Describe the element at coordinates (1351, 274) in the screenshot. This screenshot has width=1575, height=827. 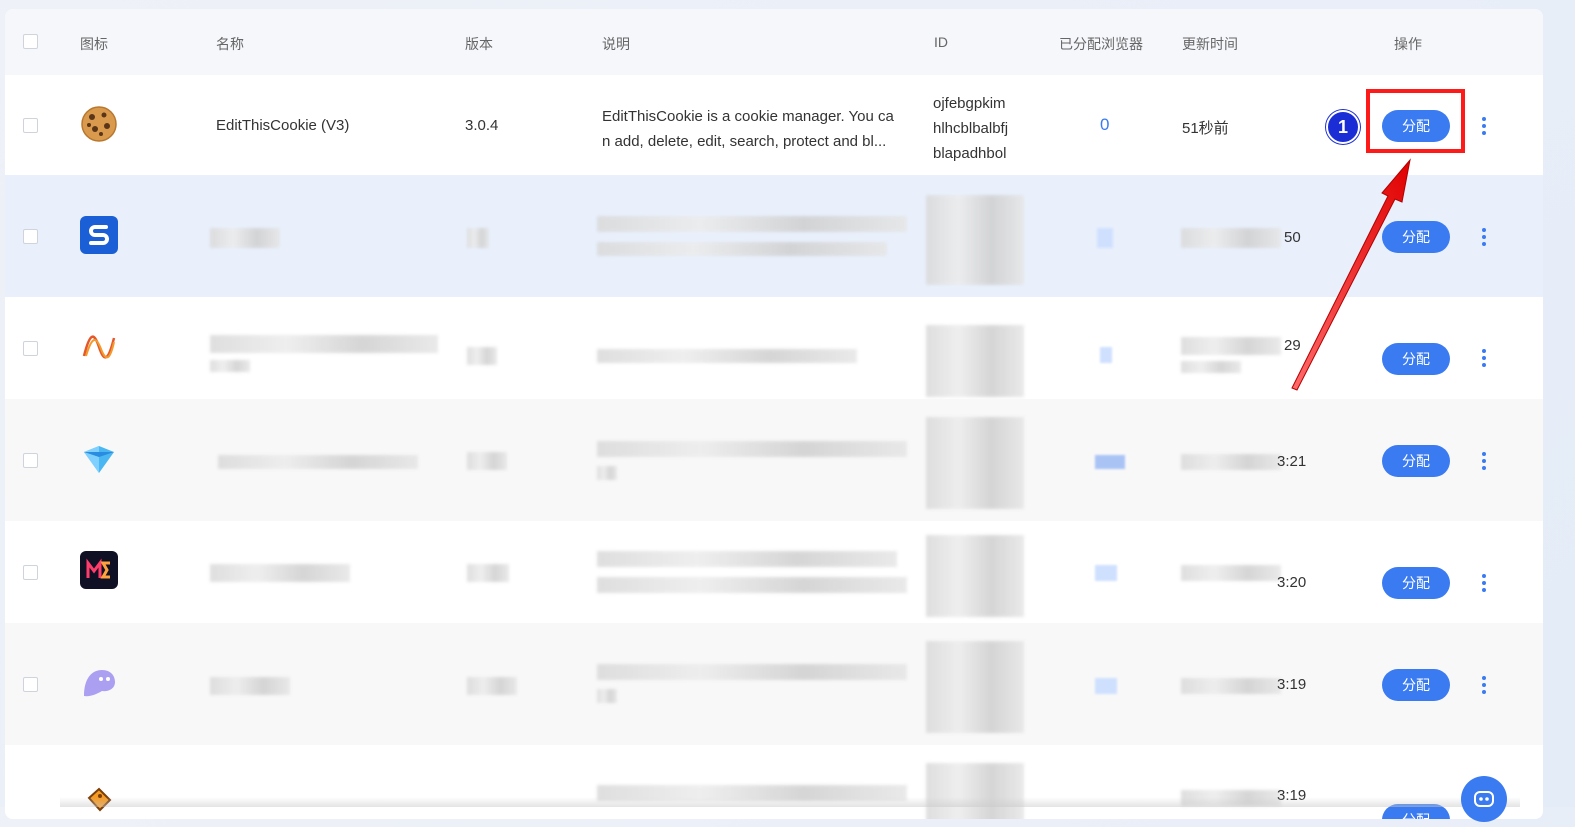
I see `annotation-arrow` at that location.